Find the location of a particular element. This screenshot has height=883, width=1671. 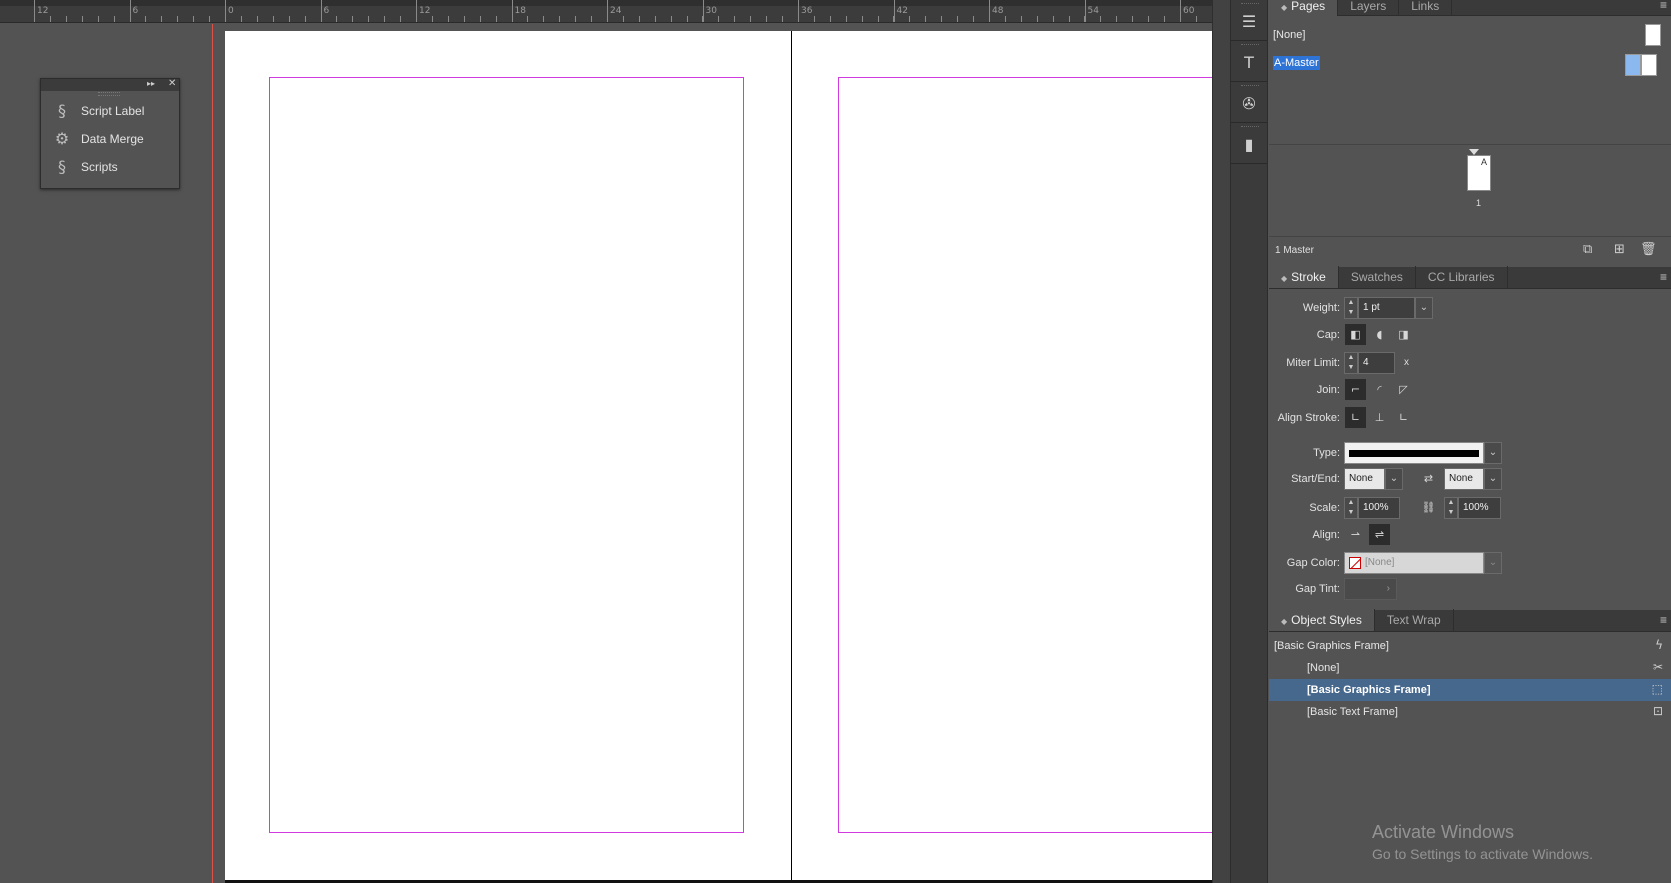

ruler-label: 60 is located at coordinates (1189, 11).